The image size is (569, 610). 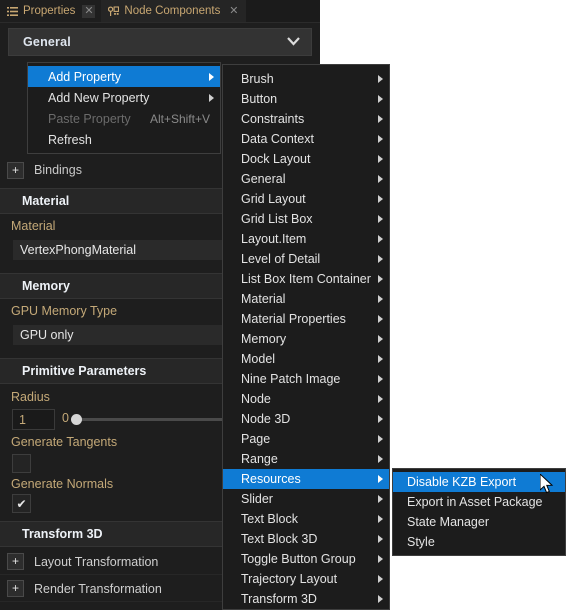 What do you see at coordinates (21, 463) in the screenshot?
I see `generate-tangents-checkbox` at bounding box center [21, 463].